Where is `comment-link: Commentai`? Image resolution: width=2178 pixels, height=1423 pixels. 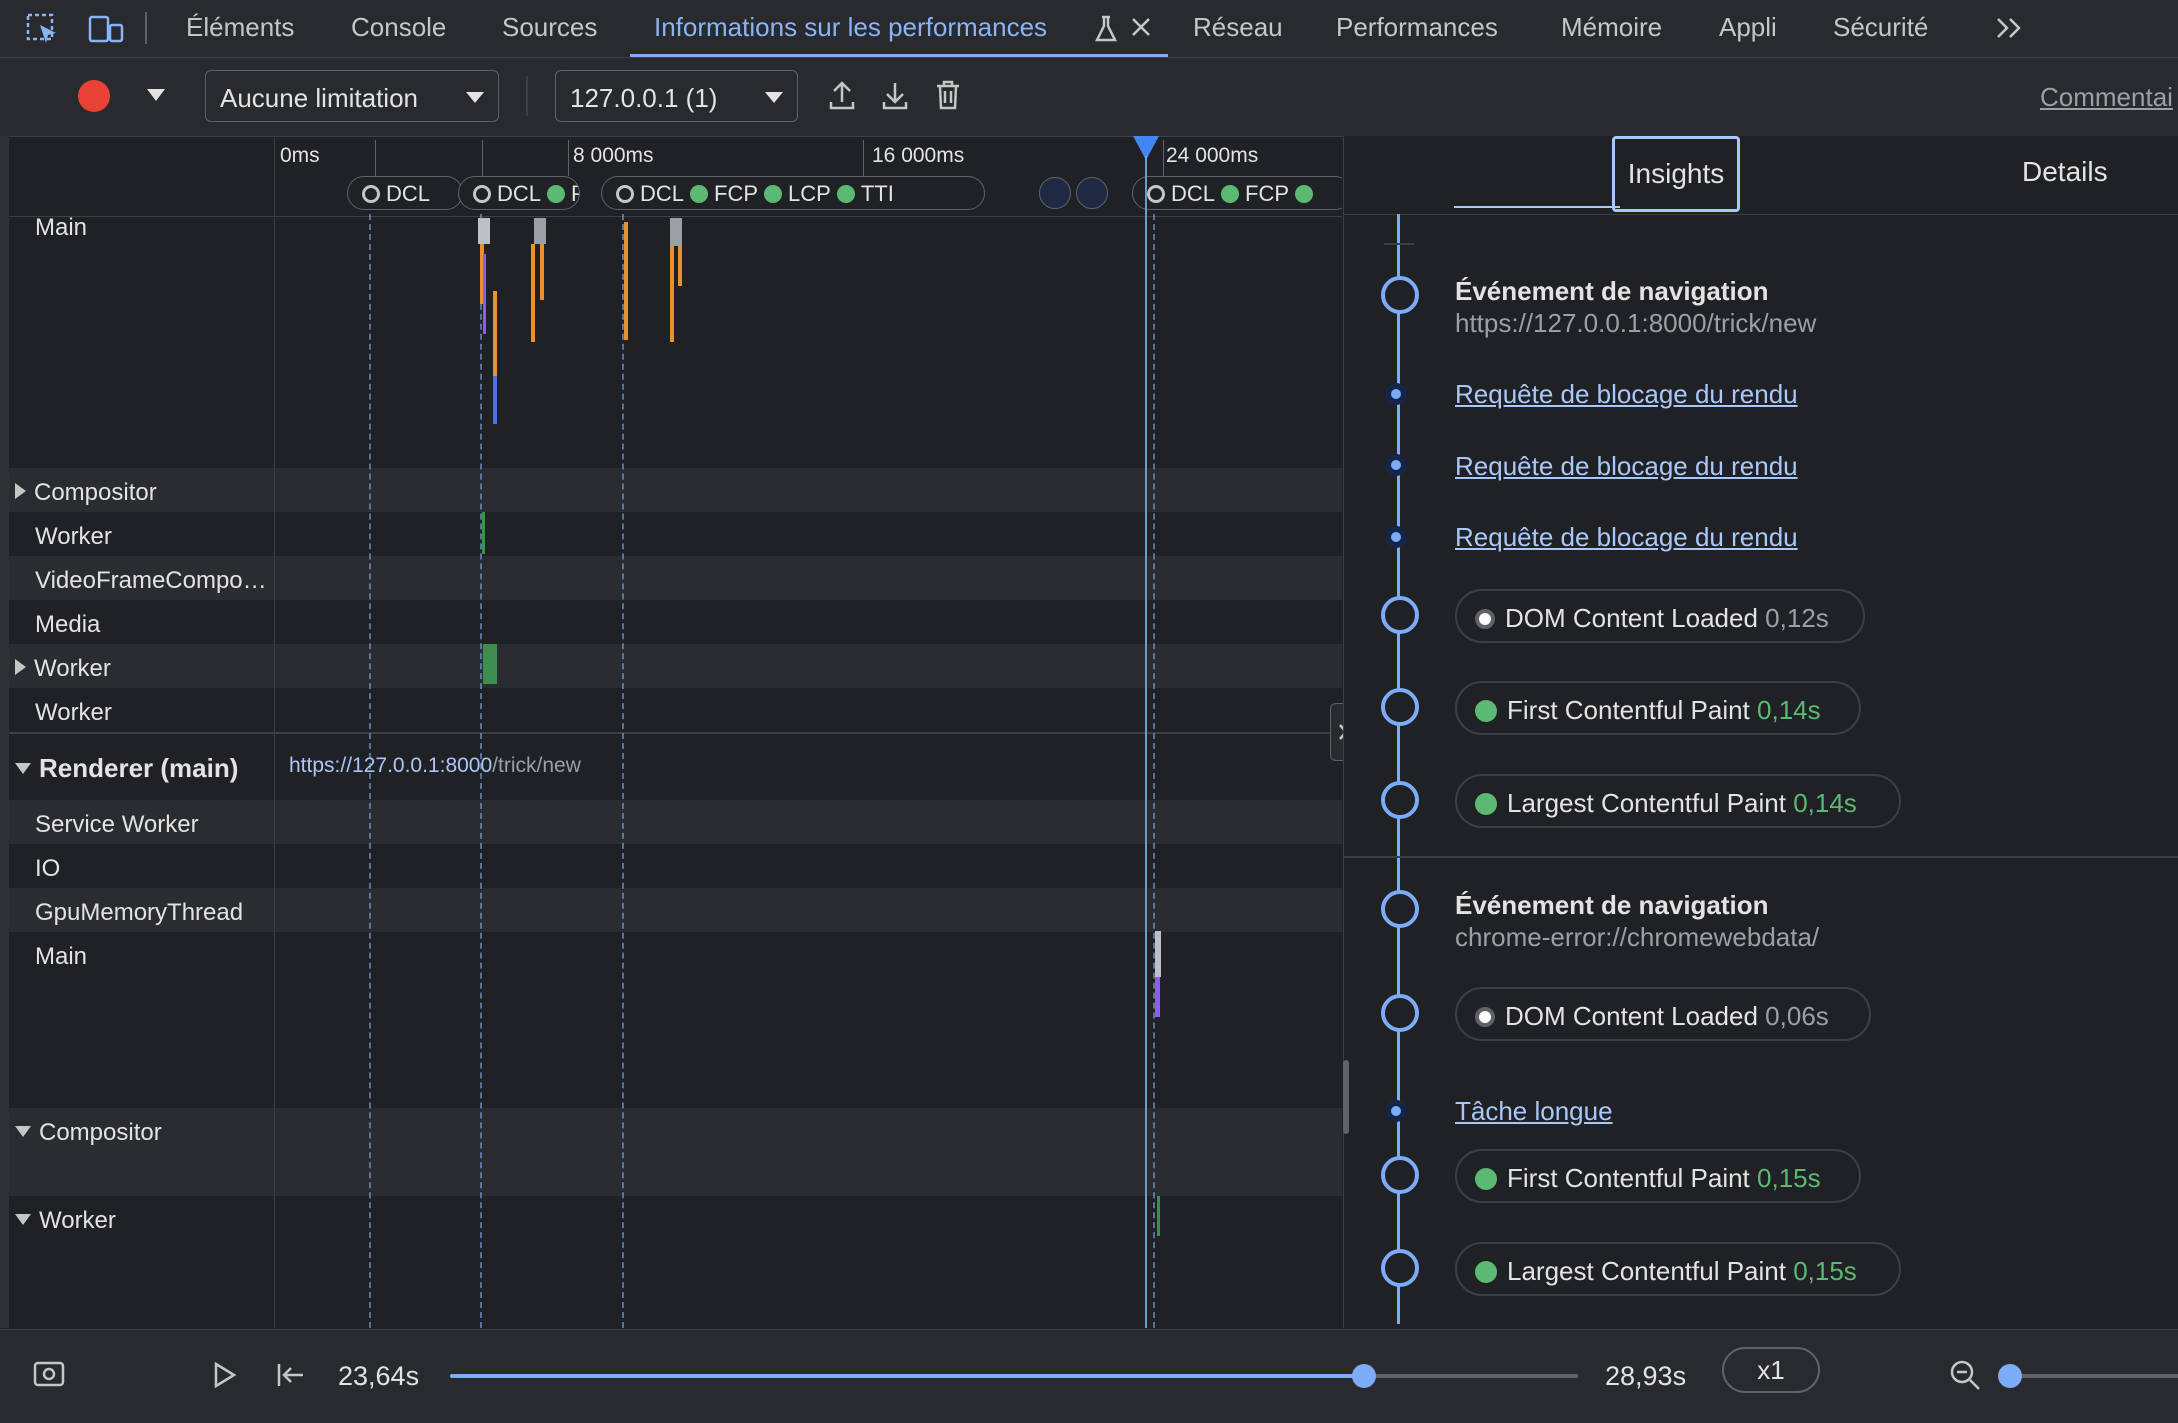 comment-link: Commentai is located at coordinates (2106, 97).